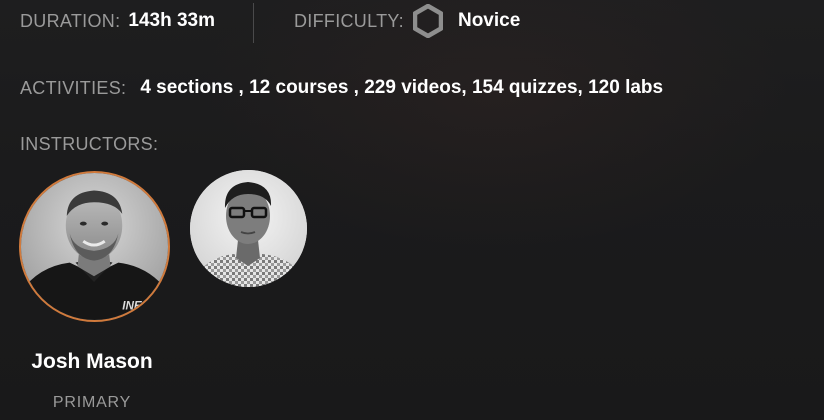 The image size is (824, 420). What do you see at coordinates (428, 21) in the screenshot?
I see `hexagon-icon` at bounding box center [428, 21].